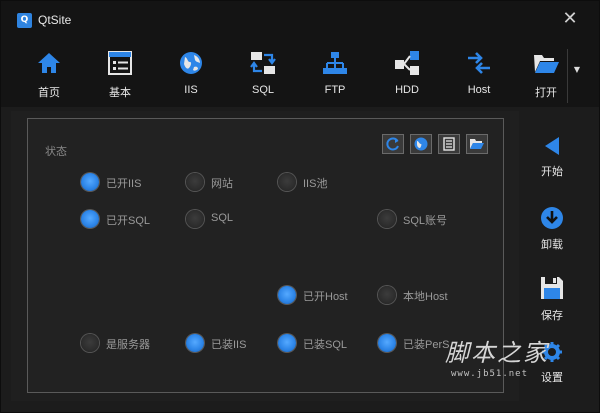 The image size is (600, 413). Describe the element at coordinates (552, 165) in the screenshot. I see `start-button: 开始` at that location.